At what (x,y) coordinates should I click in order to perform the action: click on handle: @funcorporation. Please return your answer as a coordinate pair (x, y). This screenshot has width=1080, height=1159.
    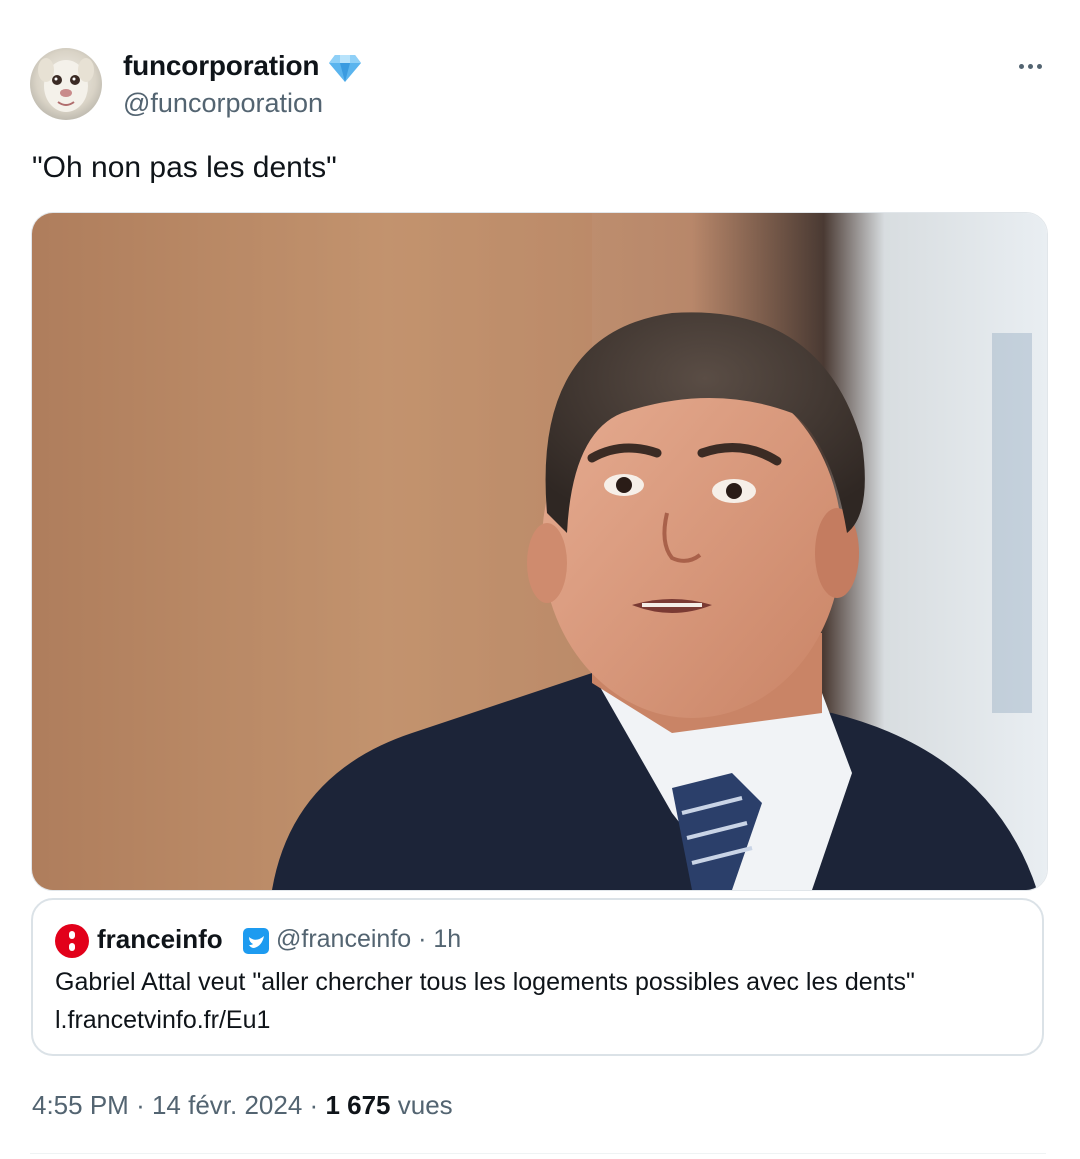
    Looking at the image, I should click on (223, 103).